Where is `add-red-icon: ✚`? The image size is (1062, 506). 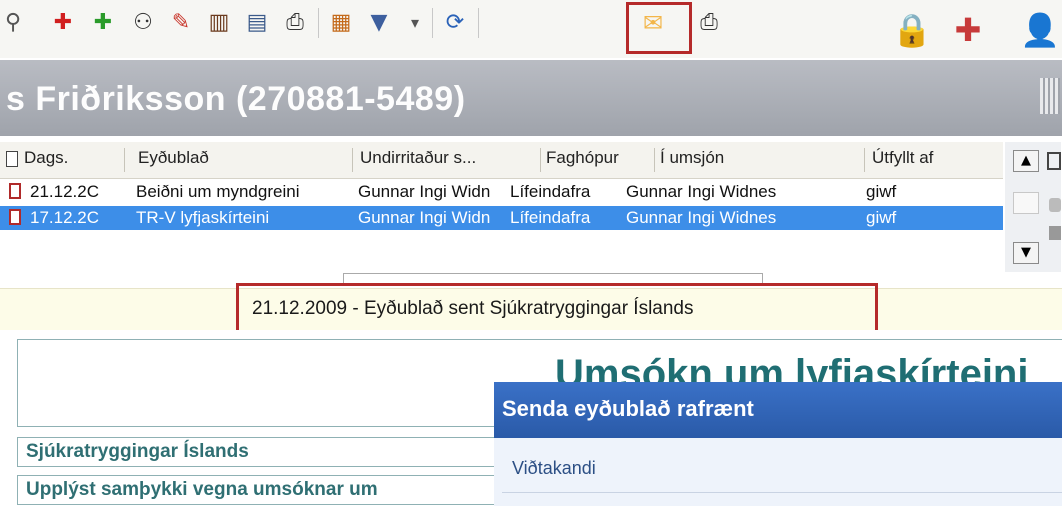
add-red-icon: ✚ is located at coordinates (63, 23).